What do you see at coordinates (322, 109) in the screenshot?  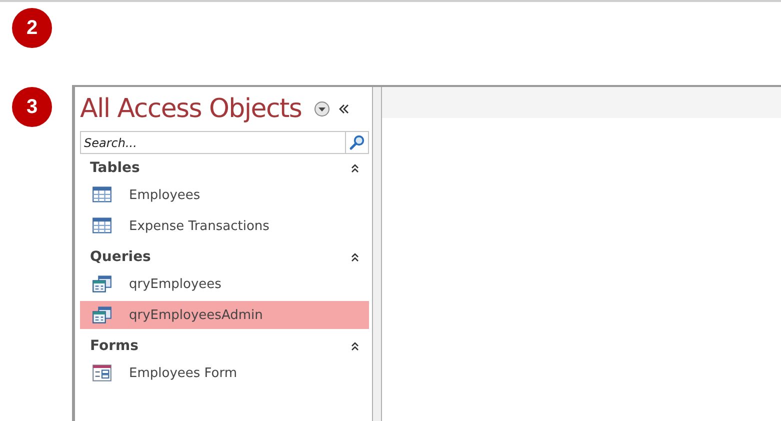 I see `dropdown-icon` at bounding box center [322, 109].